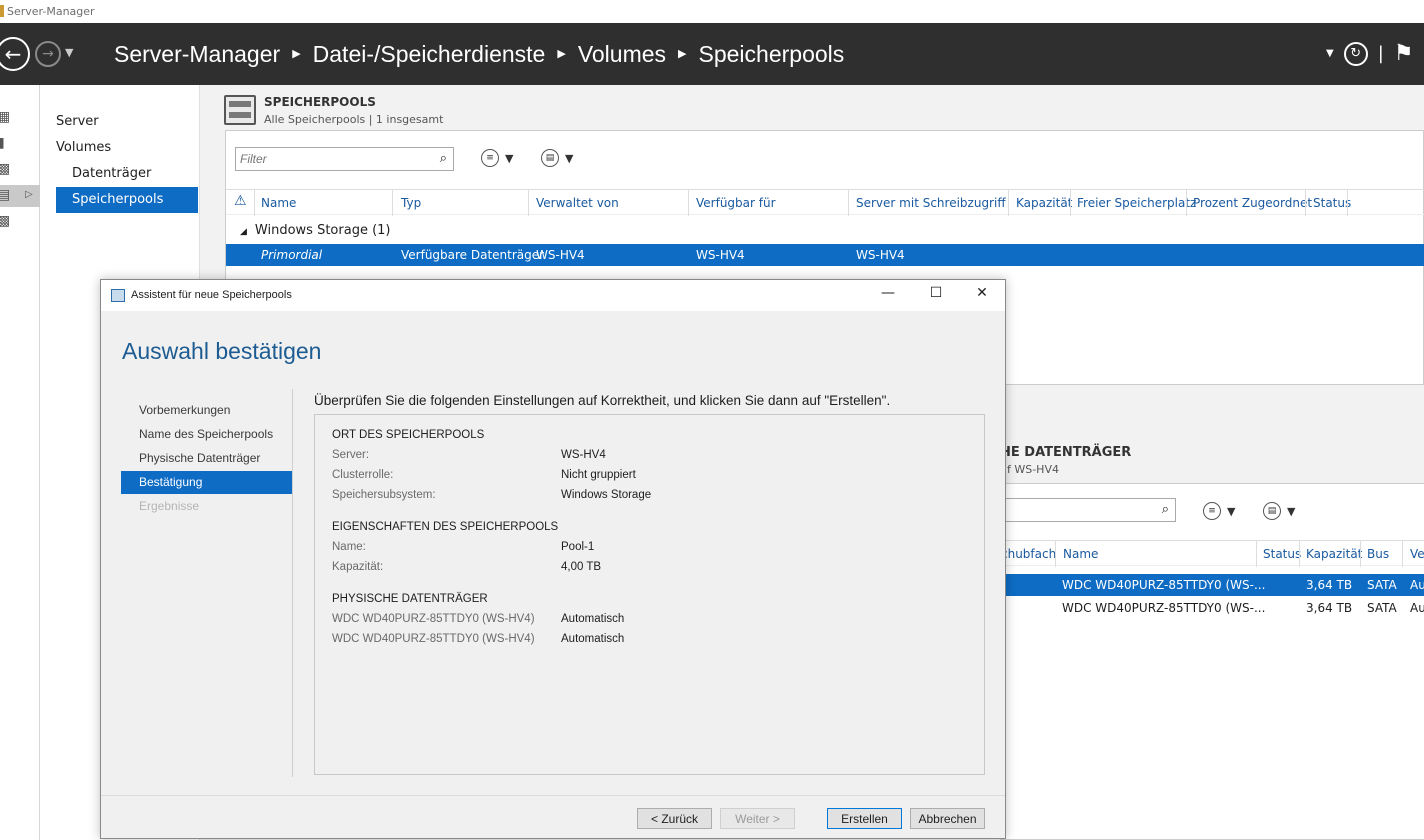  I want to click on group-row: ◢ Windows Storage (1), so click(315, 230).